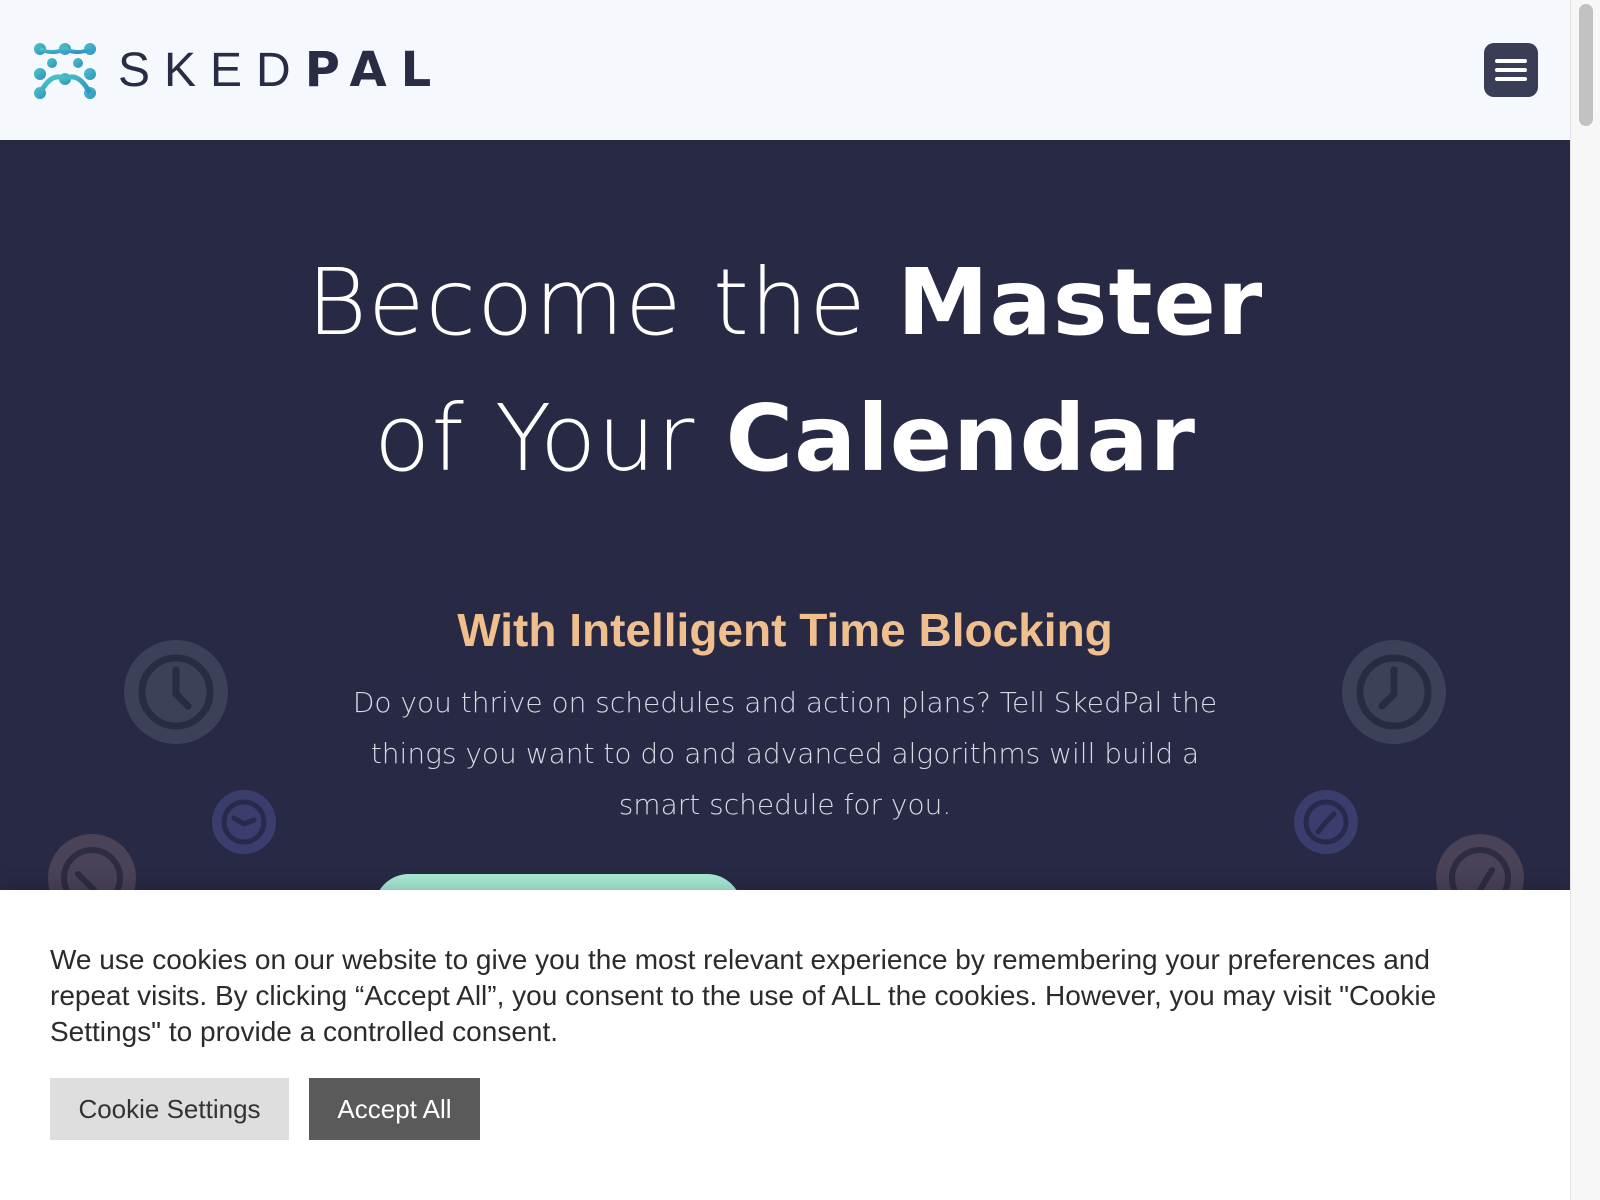 This screenshot has width=1600, height=1200. I want to click on accept-all-button: Accept All, so click(394, 1109).